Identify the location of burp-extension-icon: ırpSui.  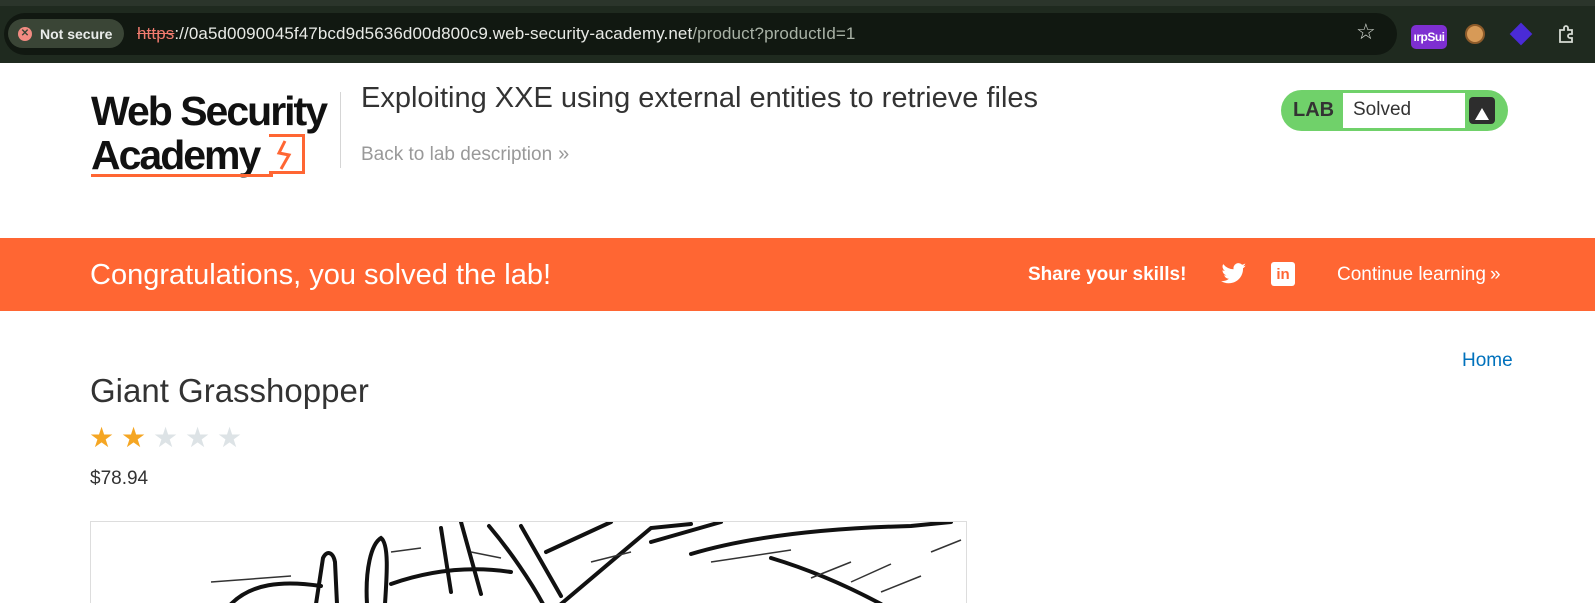
(1429, 37).